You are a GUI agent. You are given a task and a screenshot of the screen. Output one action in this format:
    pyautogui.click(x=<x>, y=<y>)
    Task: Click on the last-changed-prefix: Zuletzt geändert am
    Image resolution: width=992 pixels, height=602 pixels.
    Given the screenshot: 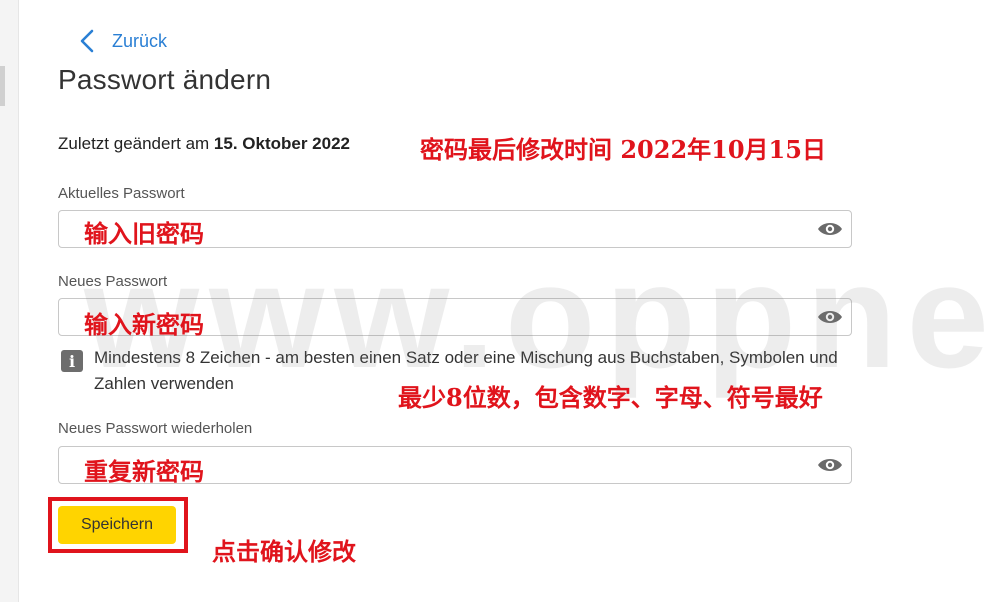 What is the action you would take?
    pyautogui.click(x=136, y=143)
    